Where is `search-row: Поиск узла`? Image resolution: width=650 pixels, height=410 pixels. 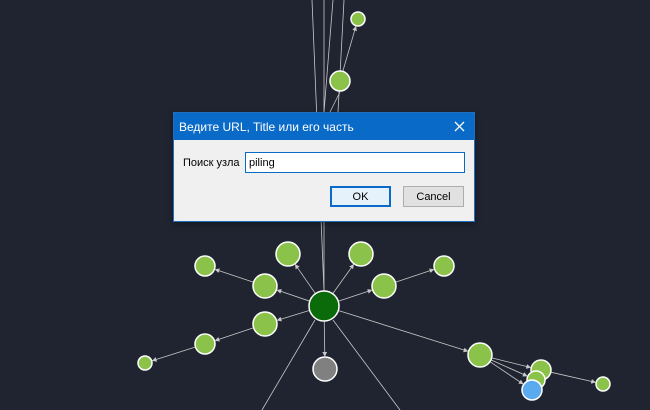 search-row: Поиск узла is located at coordinates (324, 162).